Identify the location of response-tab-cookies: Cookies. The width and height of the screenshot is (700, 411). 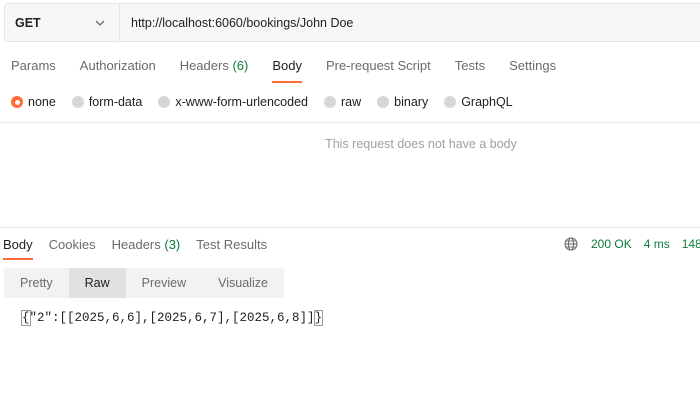
(72, 244).